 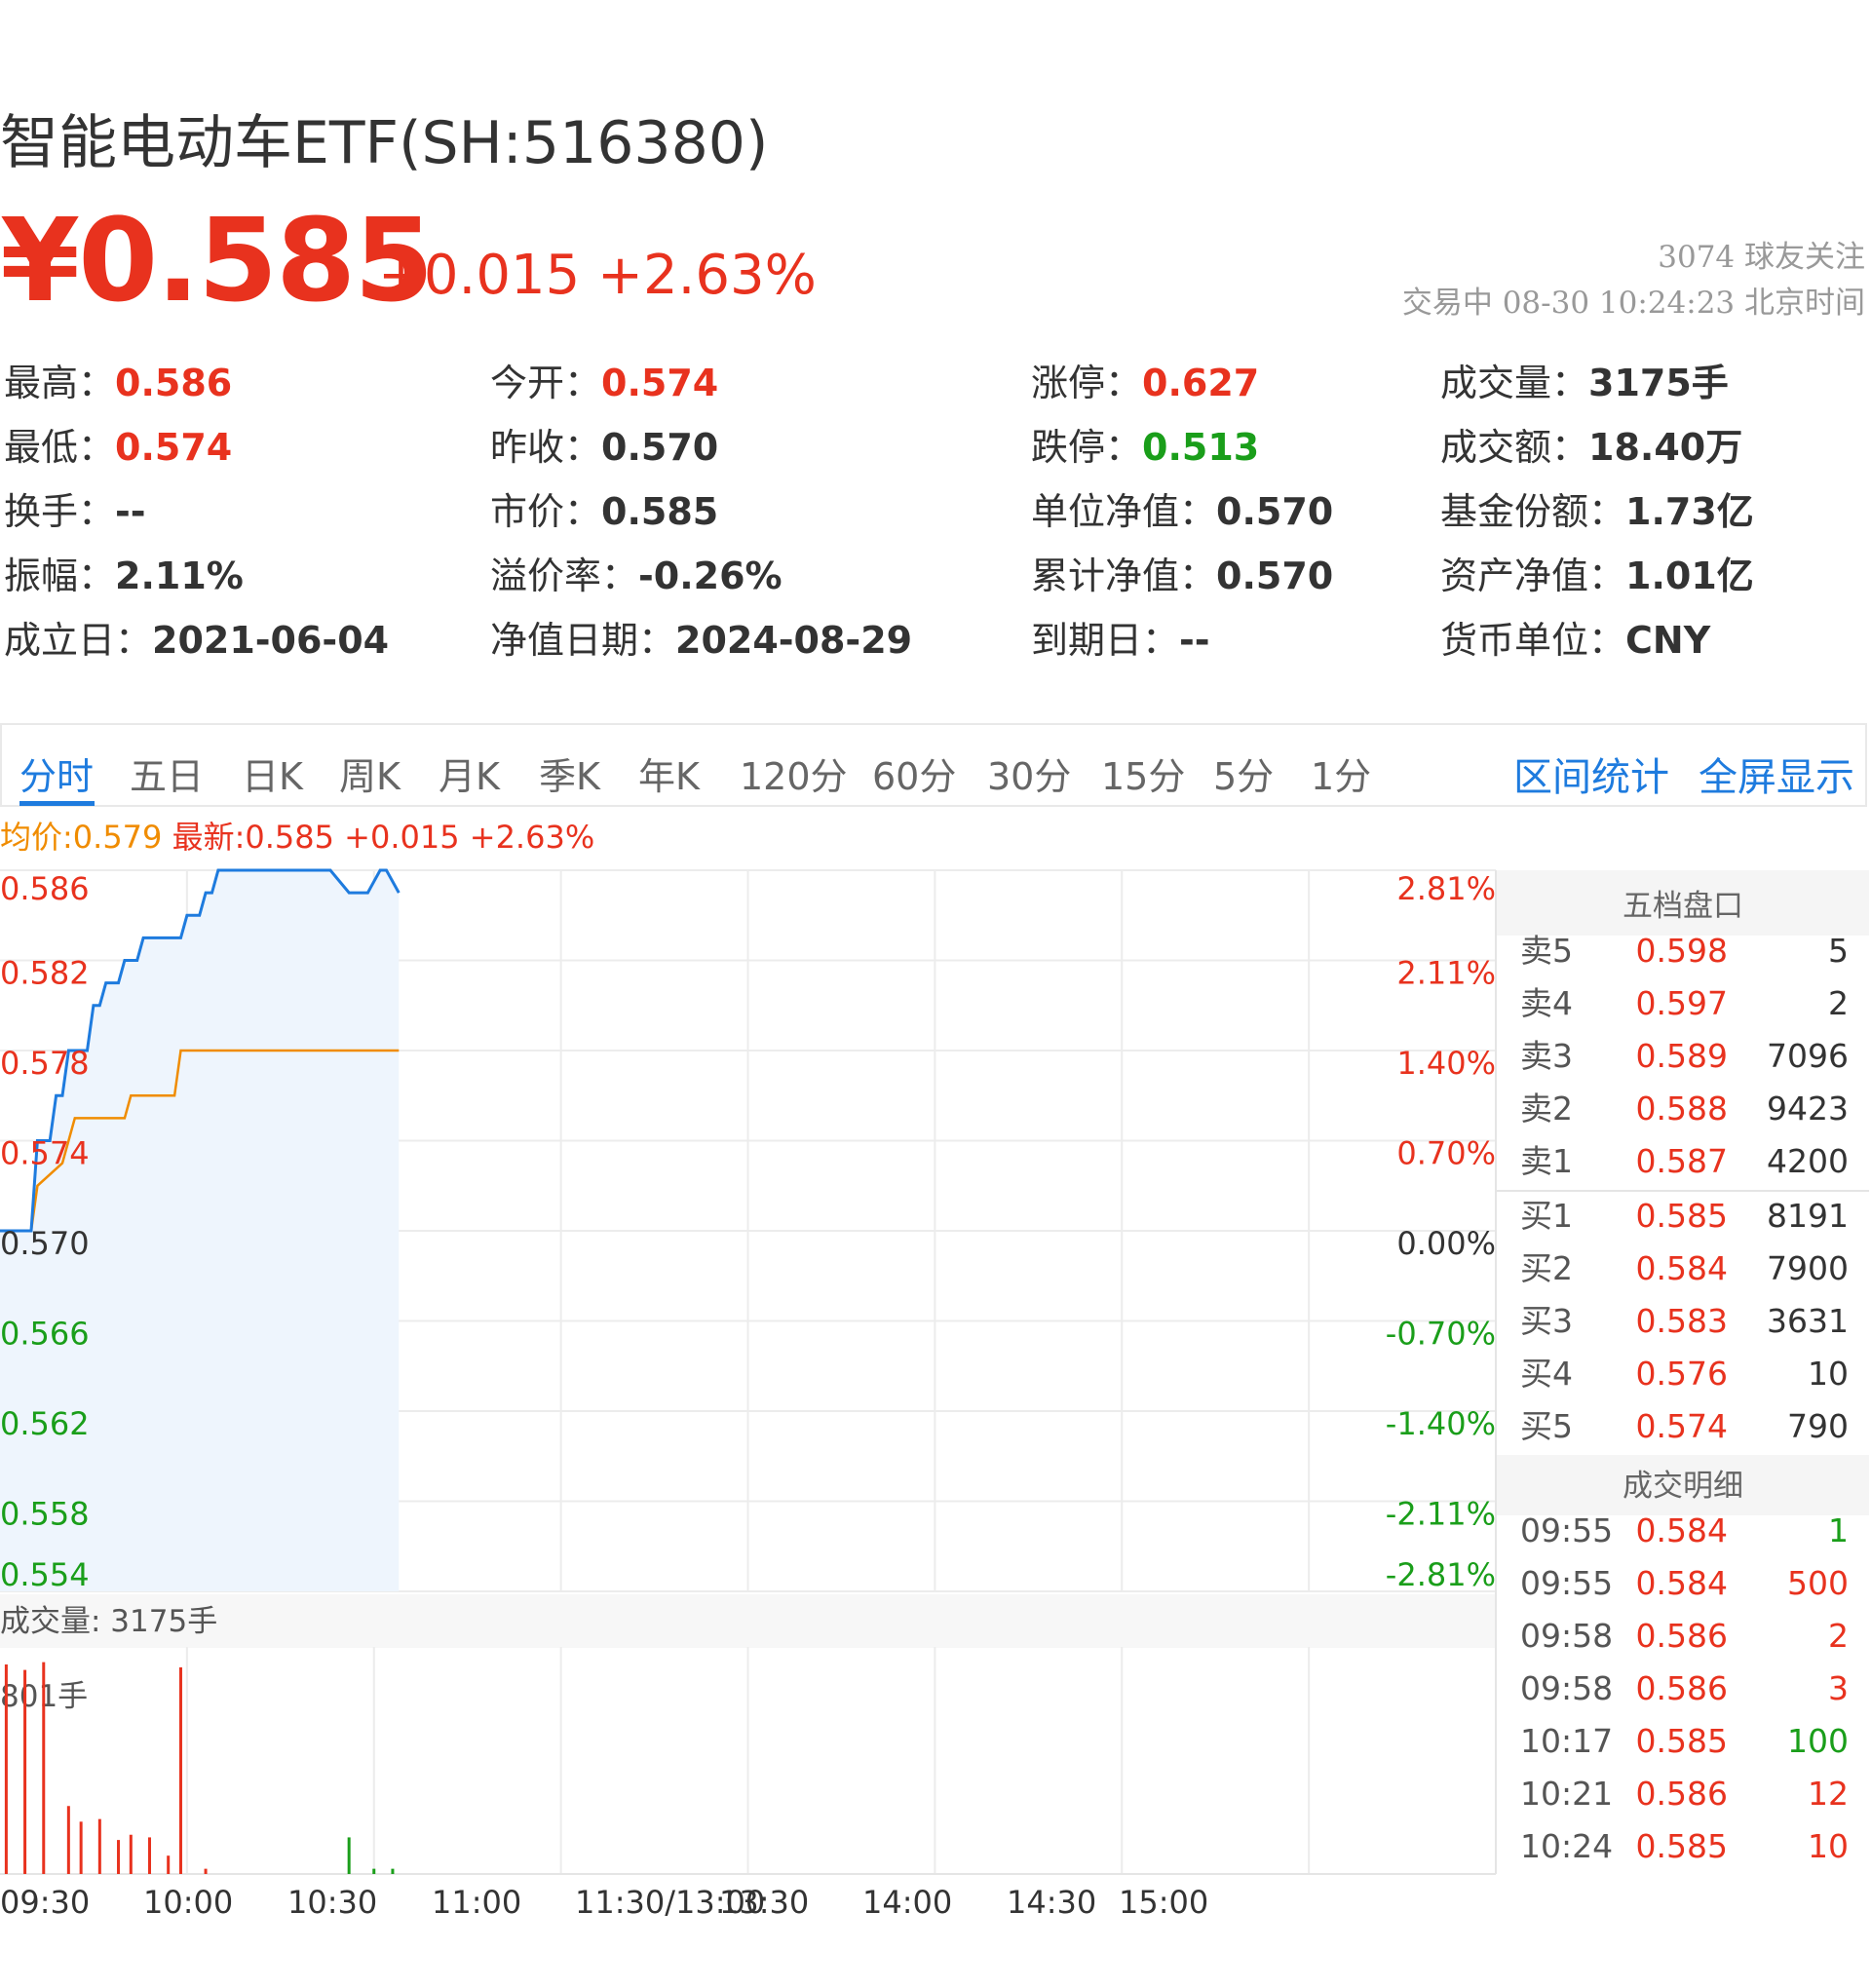 What do you see at coordinates (272, 773) in the screenshot?
I see `tab-2: 日K` at bounding box center [272, 773].